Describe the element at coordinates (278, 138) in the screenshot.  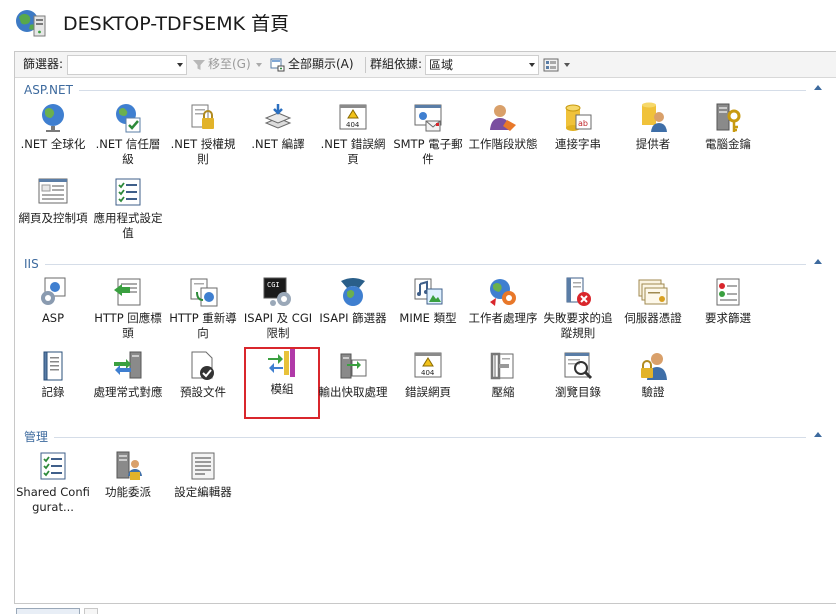
I see `feature-tile-net-compilation: .NET 編譯` at that location.